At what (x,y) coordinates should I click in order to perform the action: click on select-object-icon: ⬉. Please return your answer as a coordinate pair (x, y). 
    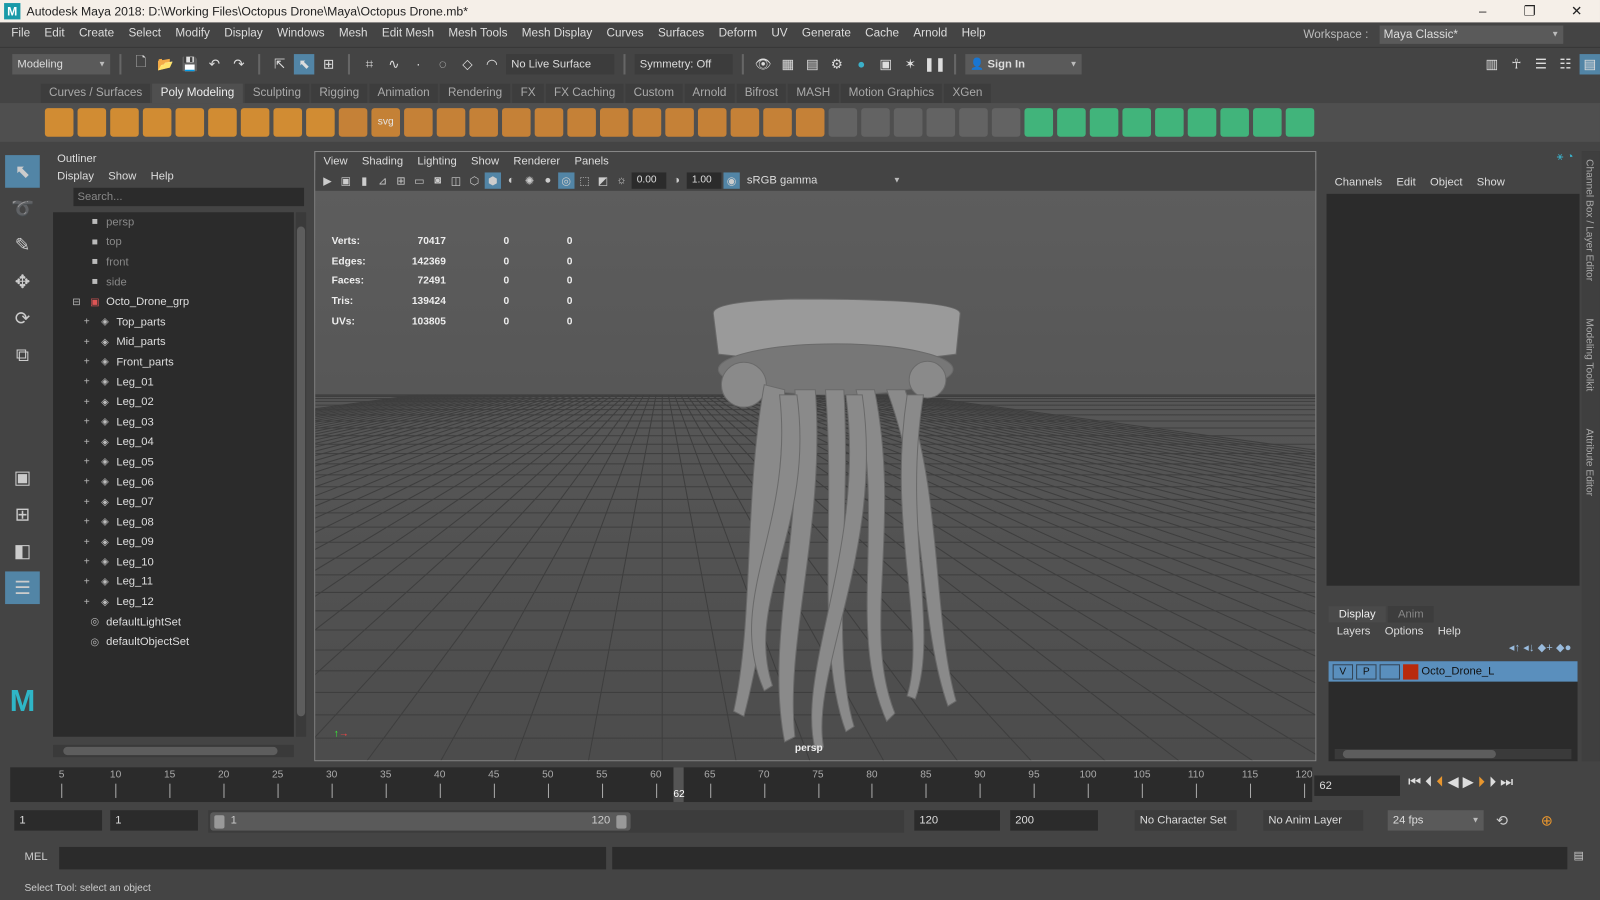
    Looking at the image, I should click on (304, 63).